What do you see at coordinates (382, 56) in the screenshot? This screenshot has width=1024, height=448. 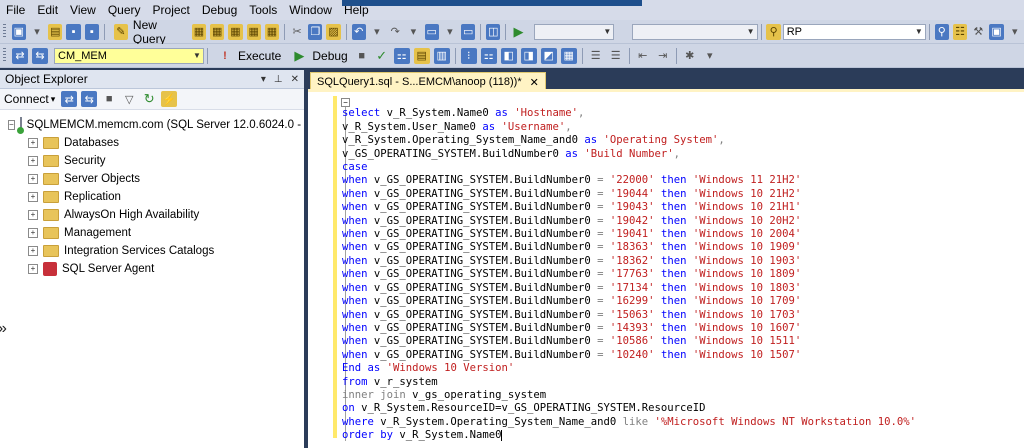 I see `parse-icon: ✓` at bounding box center [382, 56].